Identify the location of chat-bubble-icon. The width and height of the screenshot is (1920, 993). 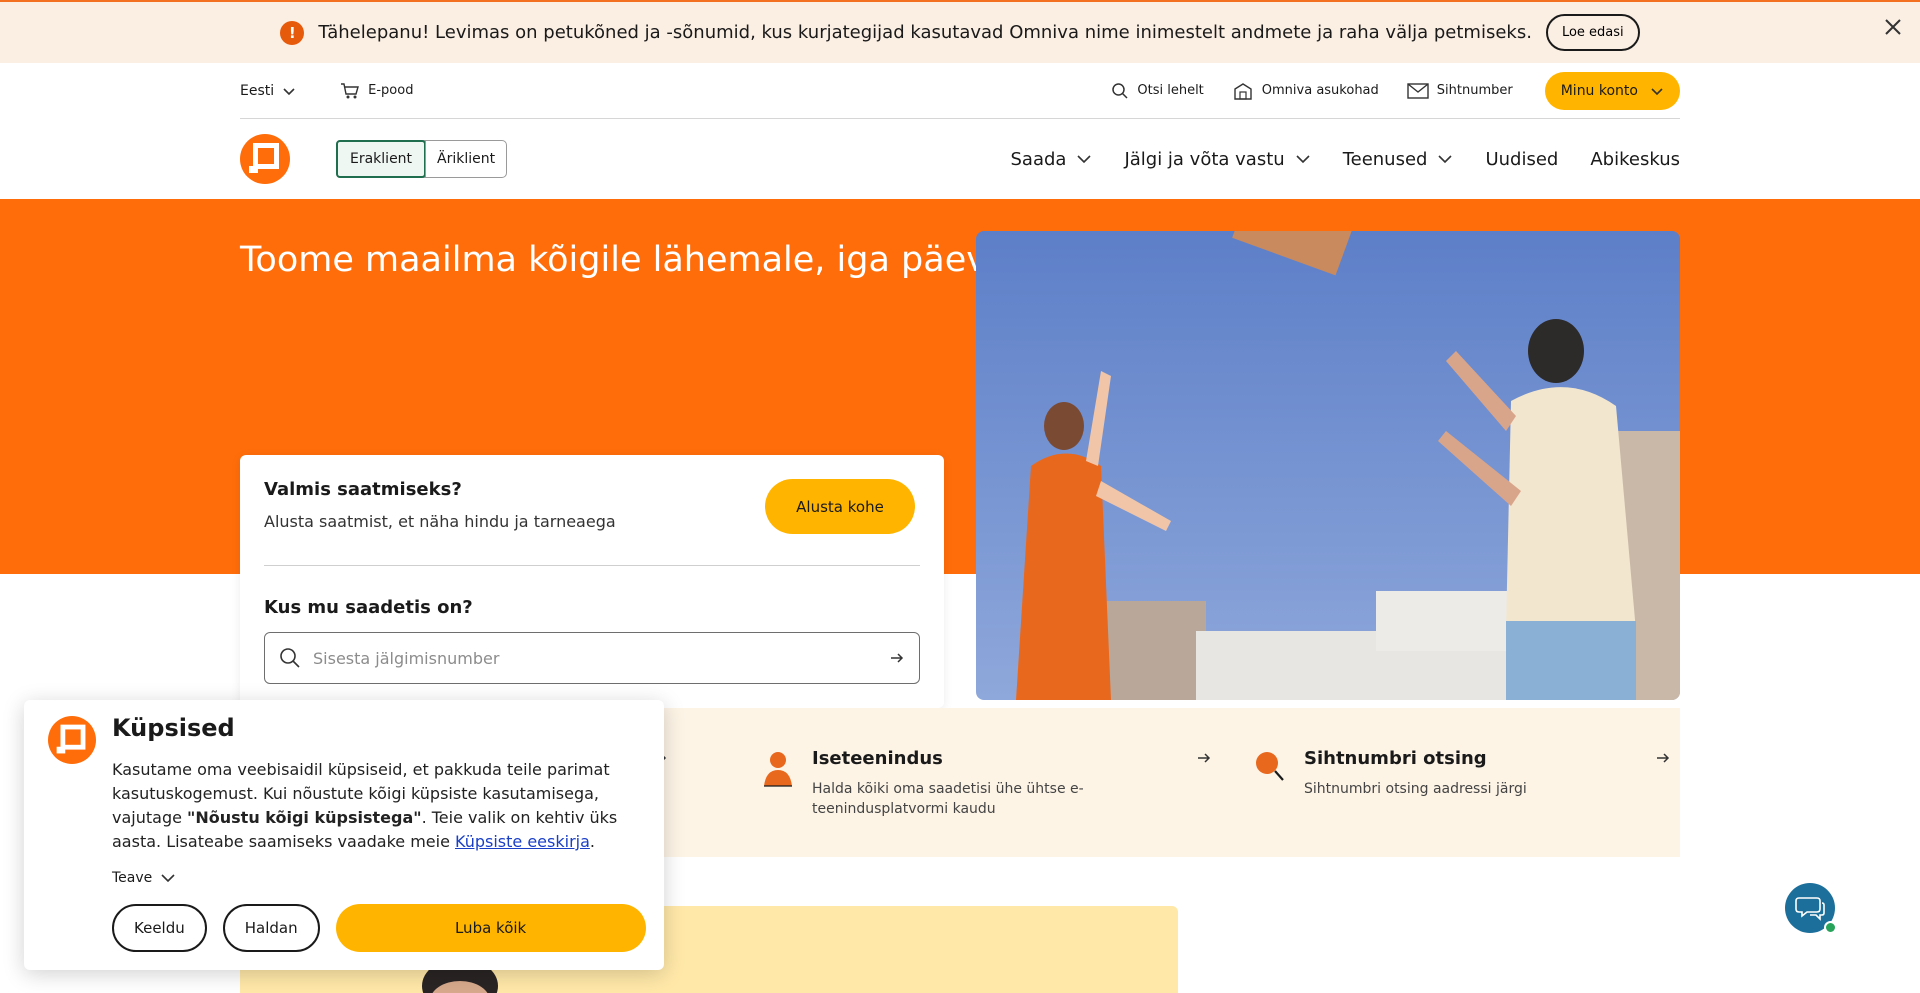
(1810, 909).